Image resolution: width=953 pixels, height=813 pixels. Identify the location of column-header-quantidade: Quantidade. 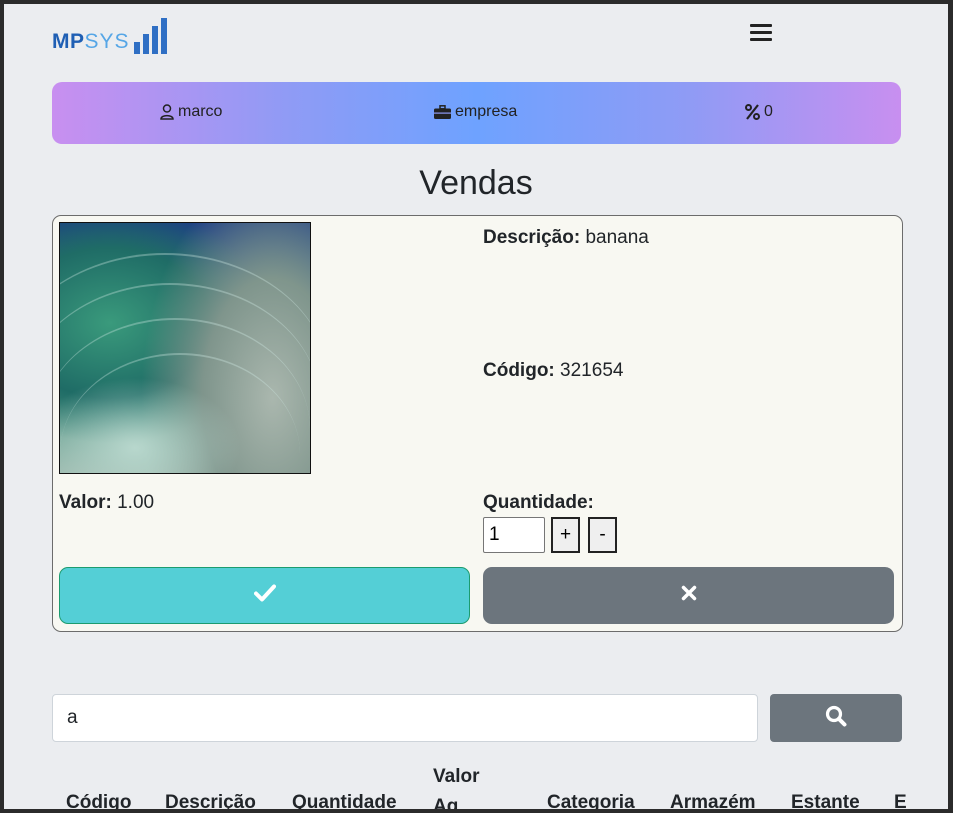
(344, 800).